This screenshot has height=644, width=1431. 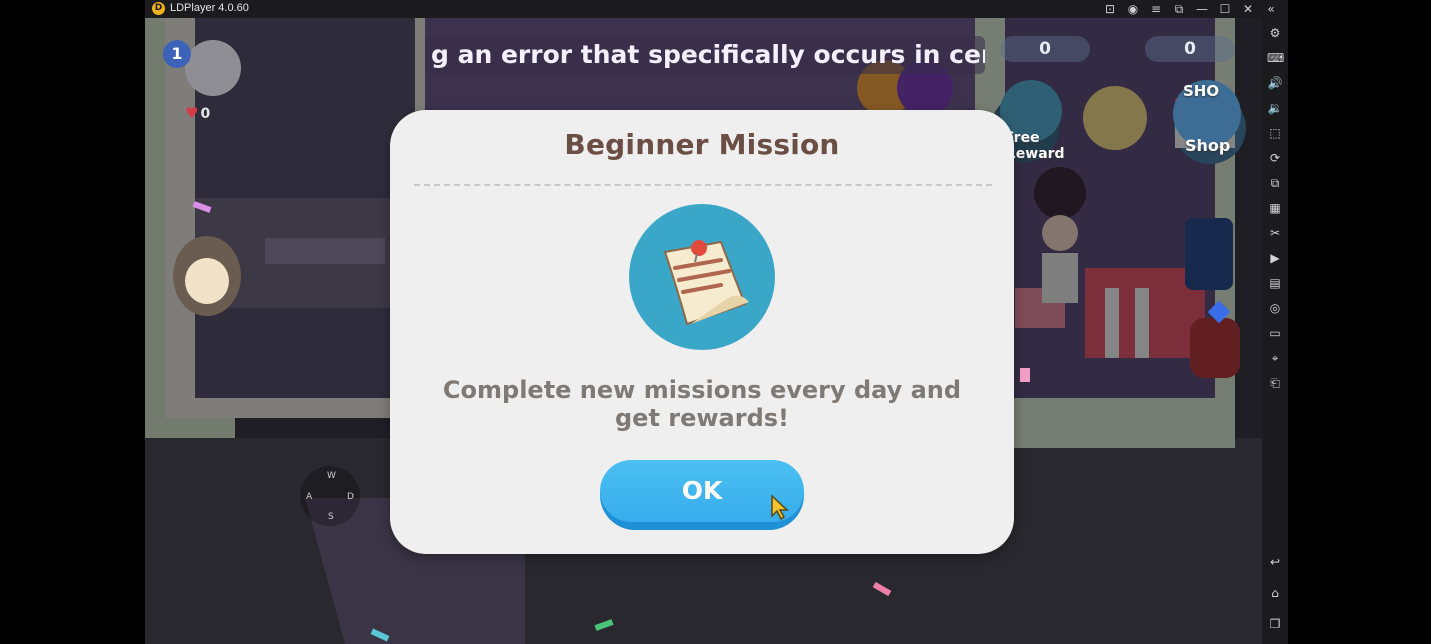 What do you see at coordinates (1275, 283) in the screenshot?
I see `sync-icon: ▤` at bounding box center [1275, 283].